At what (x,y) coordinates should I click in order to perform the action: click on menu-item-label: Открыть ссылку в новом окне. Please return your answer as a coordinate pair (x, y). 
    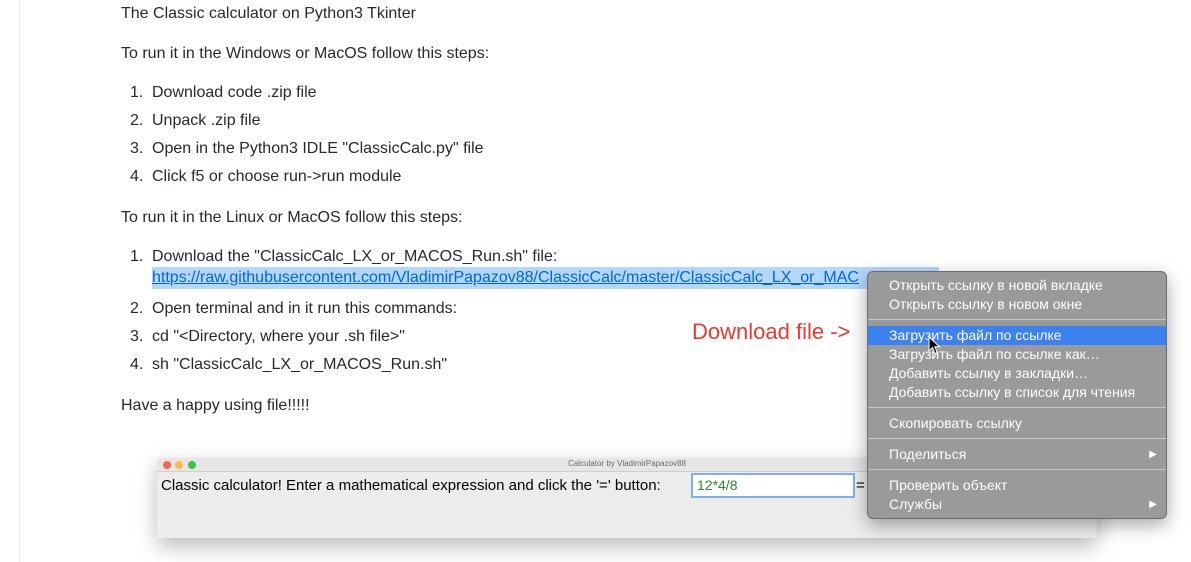
    Looking at the image, I should click on (986, 304).